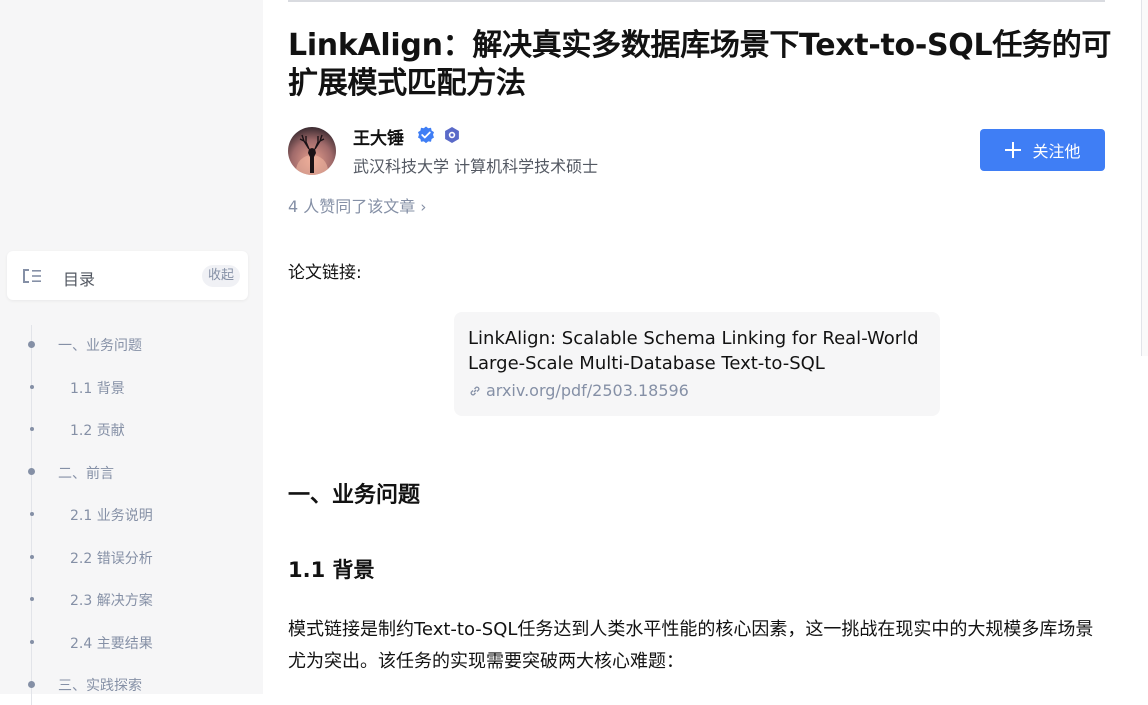  I want to click on toc-item: 2.1 业务说明, so click(111, 515).